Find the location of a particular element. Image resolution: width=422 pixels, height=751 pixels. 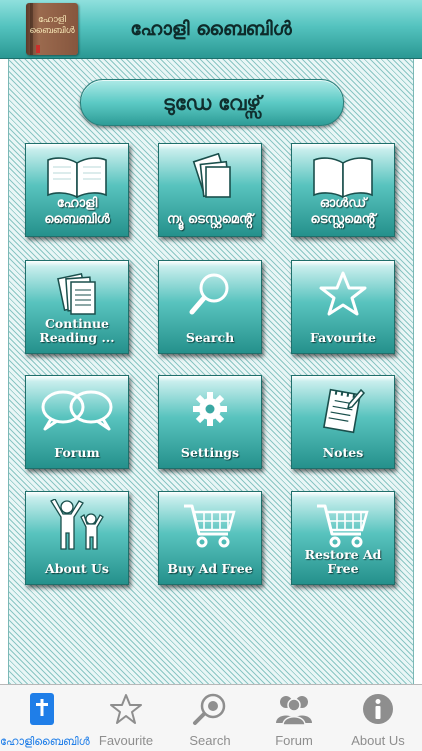

tile-label: Settings is located at coordinates (210, 452).